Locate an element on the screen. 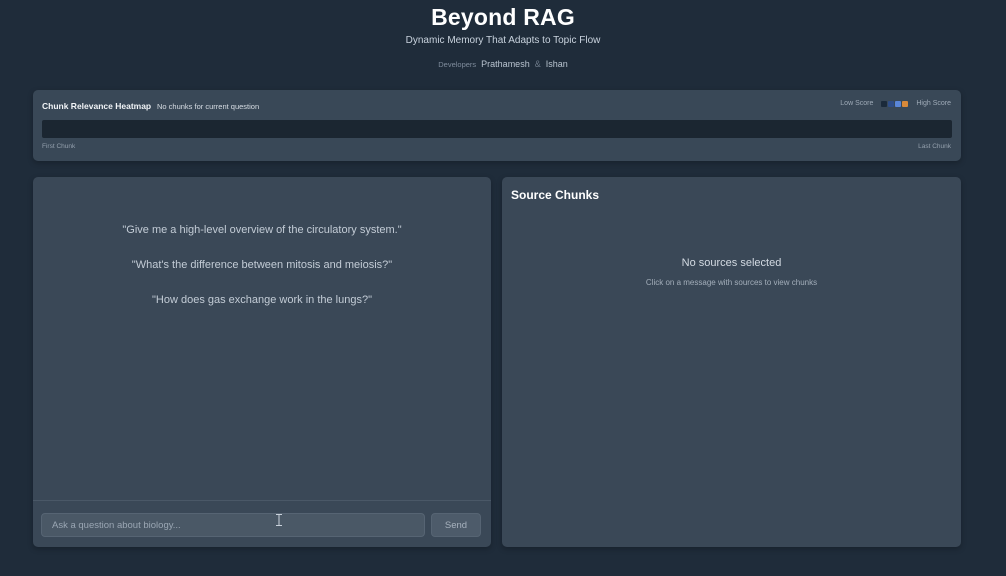 This screenshot has width=1006, height=576. legend-high-label: High Score is located at coordinates (933, 103).